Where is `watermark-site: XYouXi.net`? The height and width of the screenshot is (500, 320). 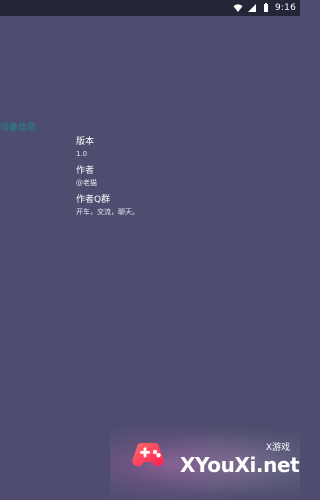 watermark-site: XYouXi.net is located at coordinates (240, 465).